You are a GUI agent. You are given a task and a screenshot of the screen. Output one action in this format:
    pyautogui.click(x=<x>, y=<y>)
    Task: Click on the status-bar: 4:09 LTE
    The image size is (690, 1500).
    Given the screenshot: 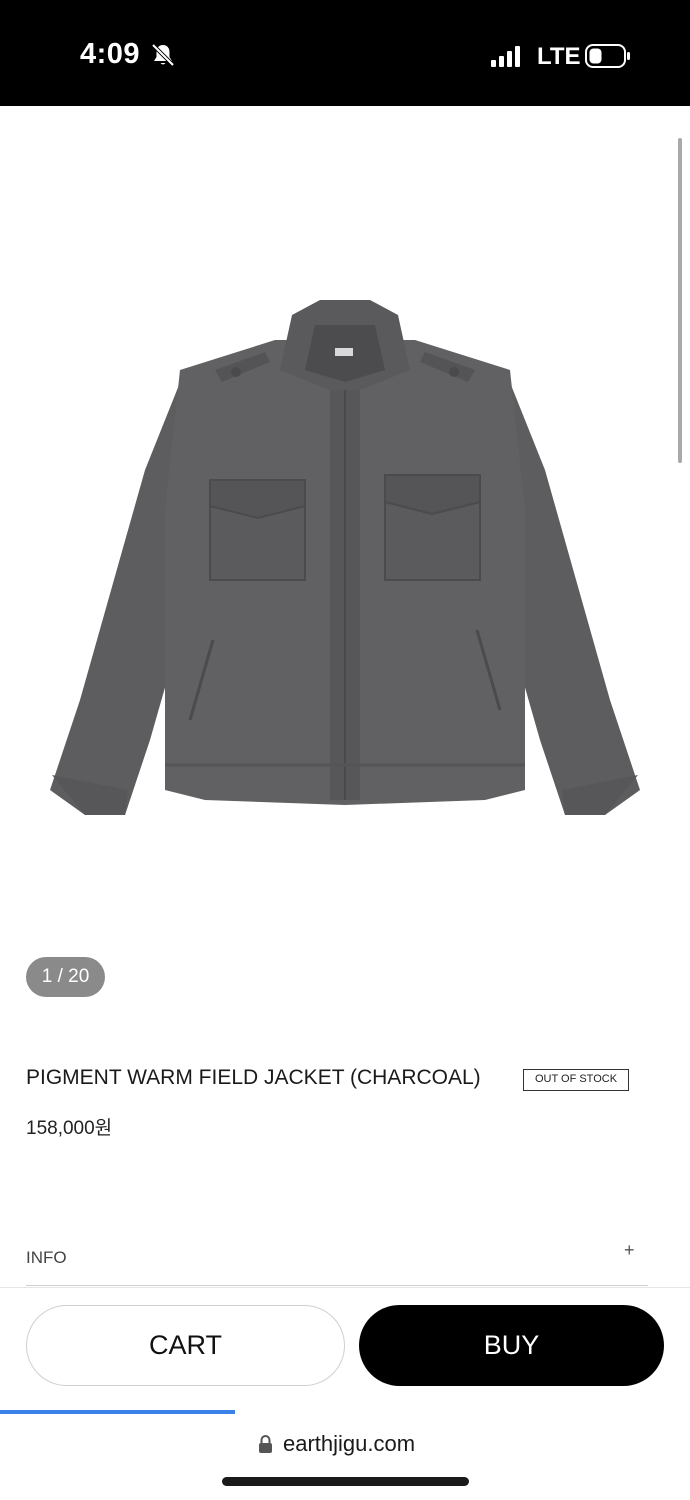 What is the action you would take?
    pyautogui.click(x=345, y=53)
    